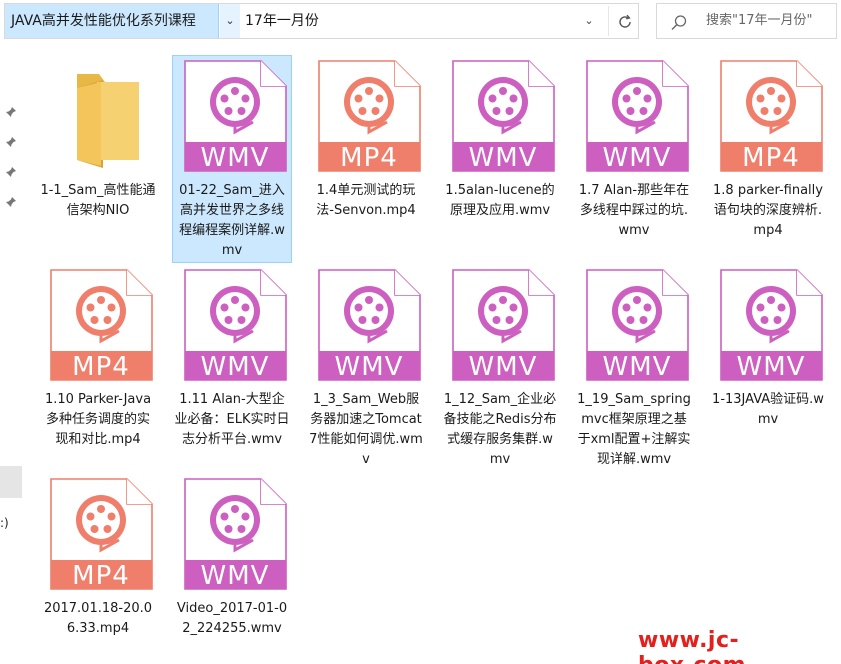  I want to click on watermark: www.jc-box.com, so click(692, 646).